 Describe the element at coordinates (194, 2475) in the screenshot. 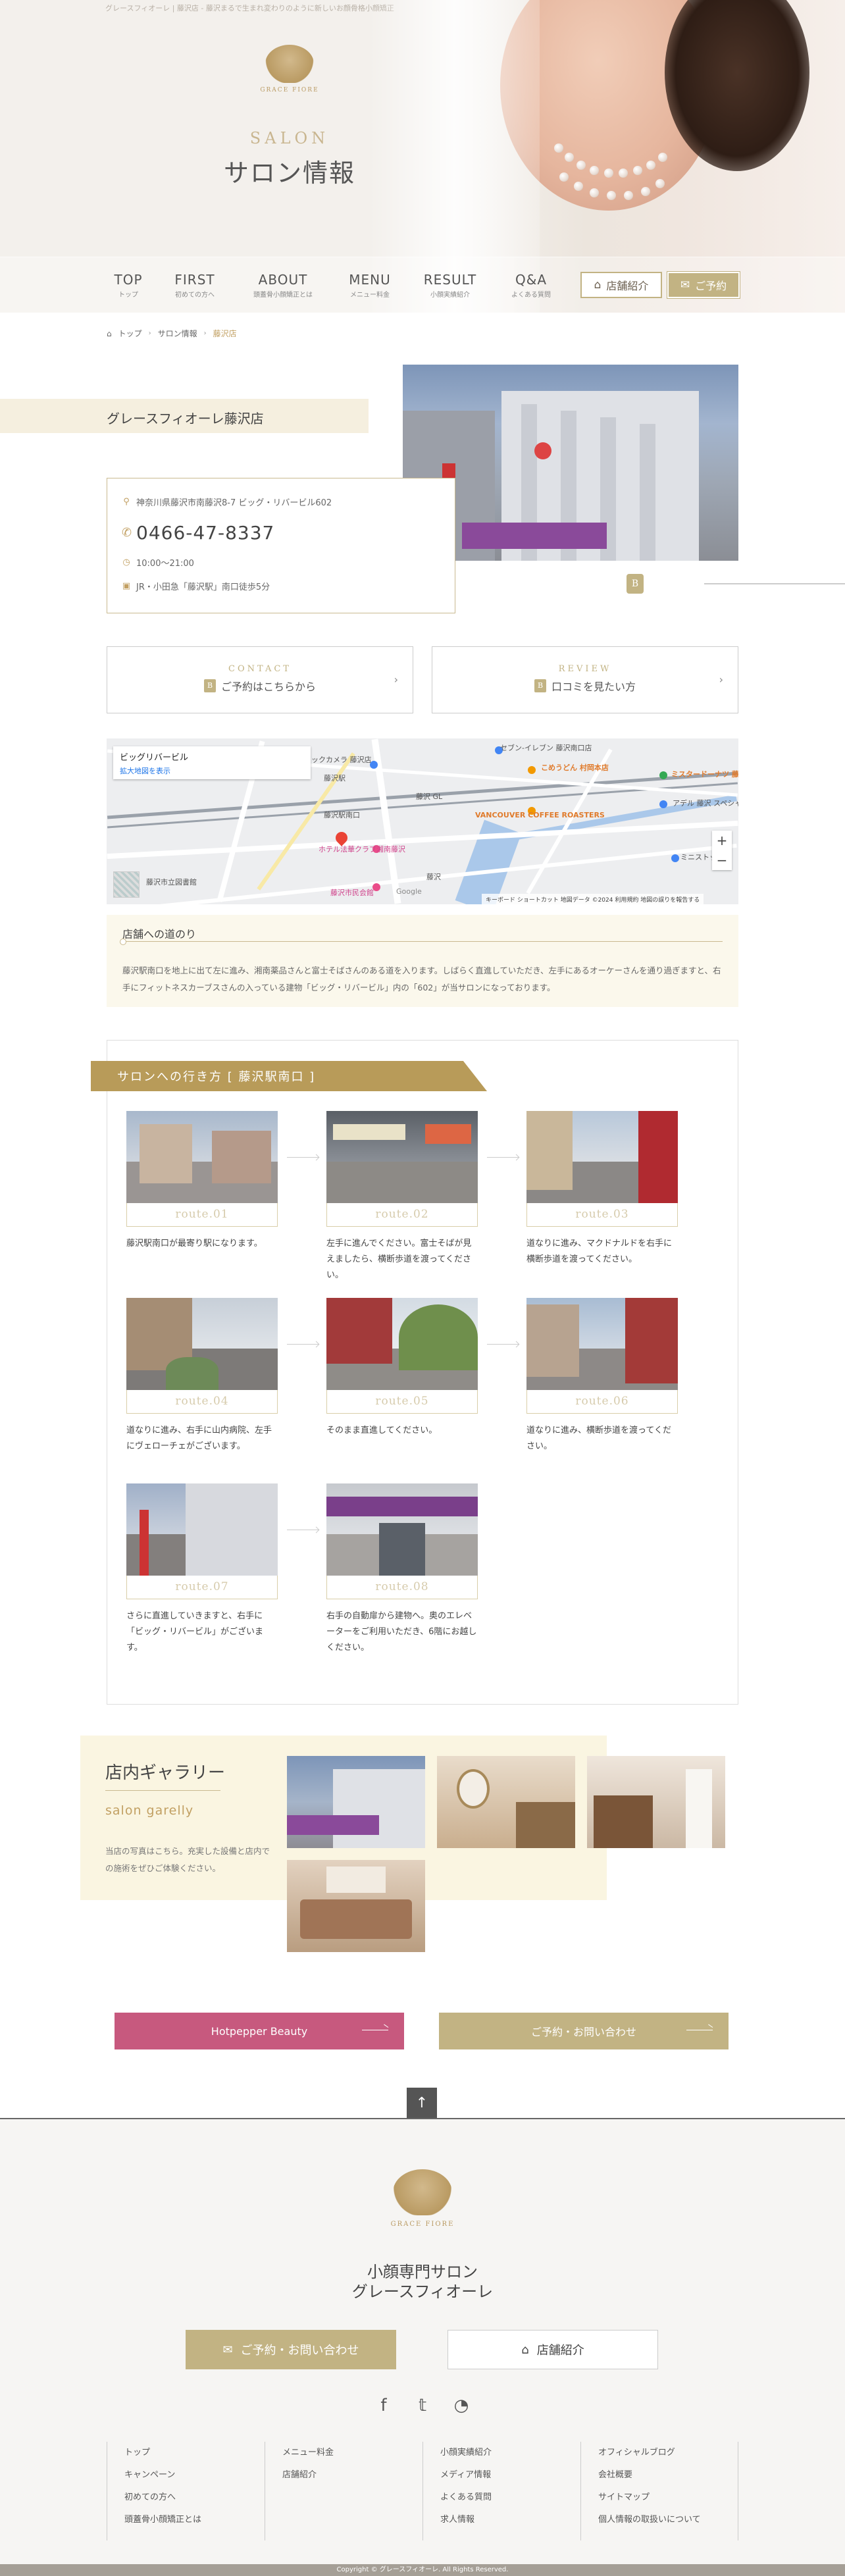

I see `footer-link: キャンペーン` at that location.